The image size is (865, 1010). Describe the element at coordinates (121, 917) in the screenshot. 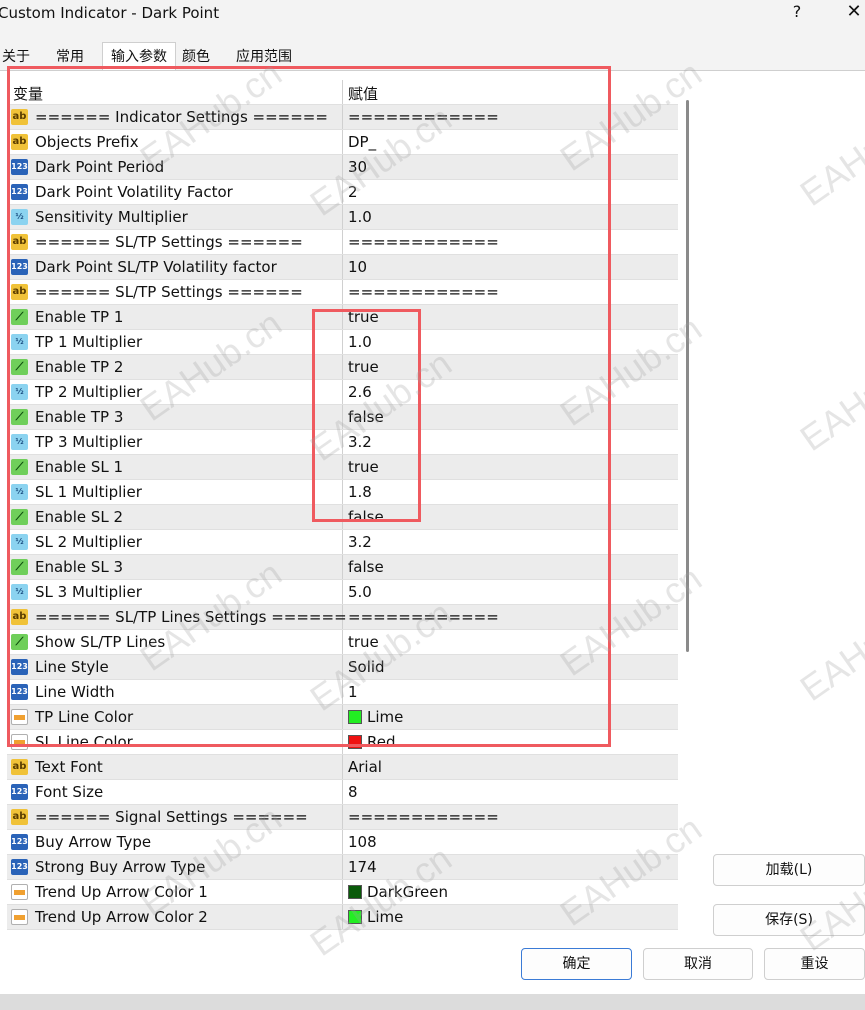

I see `parameter-name: Trend Up Arrow Color 2` at that location.